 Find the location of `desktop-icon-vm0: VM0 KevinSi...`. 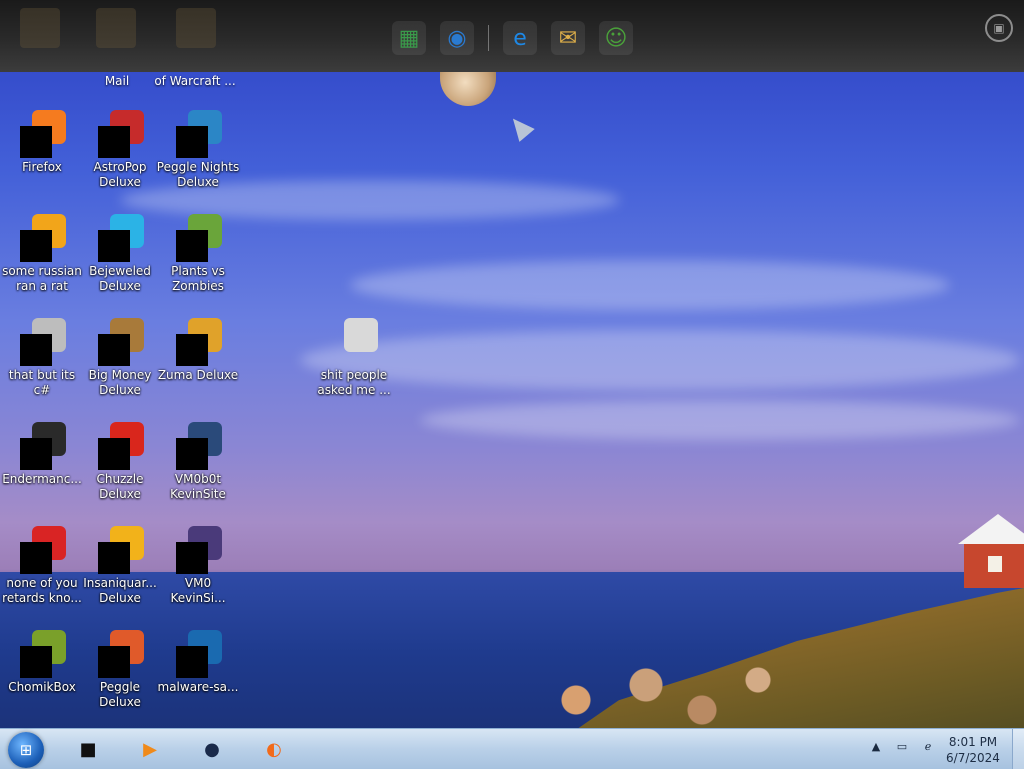

desktop-icon-vm0: VM0 KevinSi... is located at coordinates (198, 566).